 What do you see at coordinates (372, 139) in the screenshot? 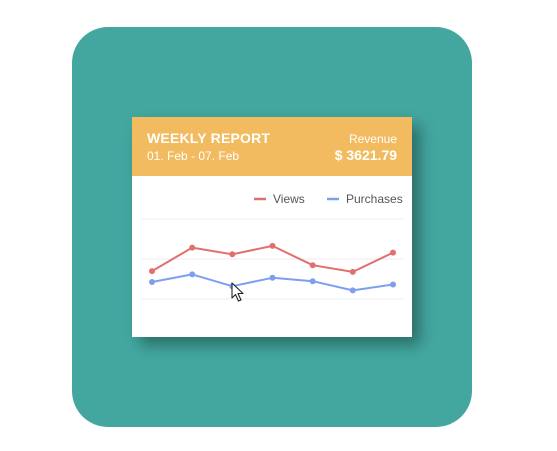
I see `revenue-label: Revenue` at bounding box center [372, 139].